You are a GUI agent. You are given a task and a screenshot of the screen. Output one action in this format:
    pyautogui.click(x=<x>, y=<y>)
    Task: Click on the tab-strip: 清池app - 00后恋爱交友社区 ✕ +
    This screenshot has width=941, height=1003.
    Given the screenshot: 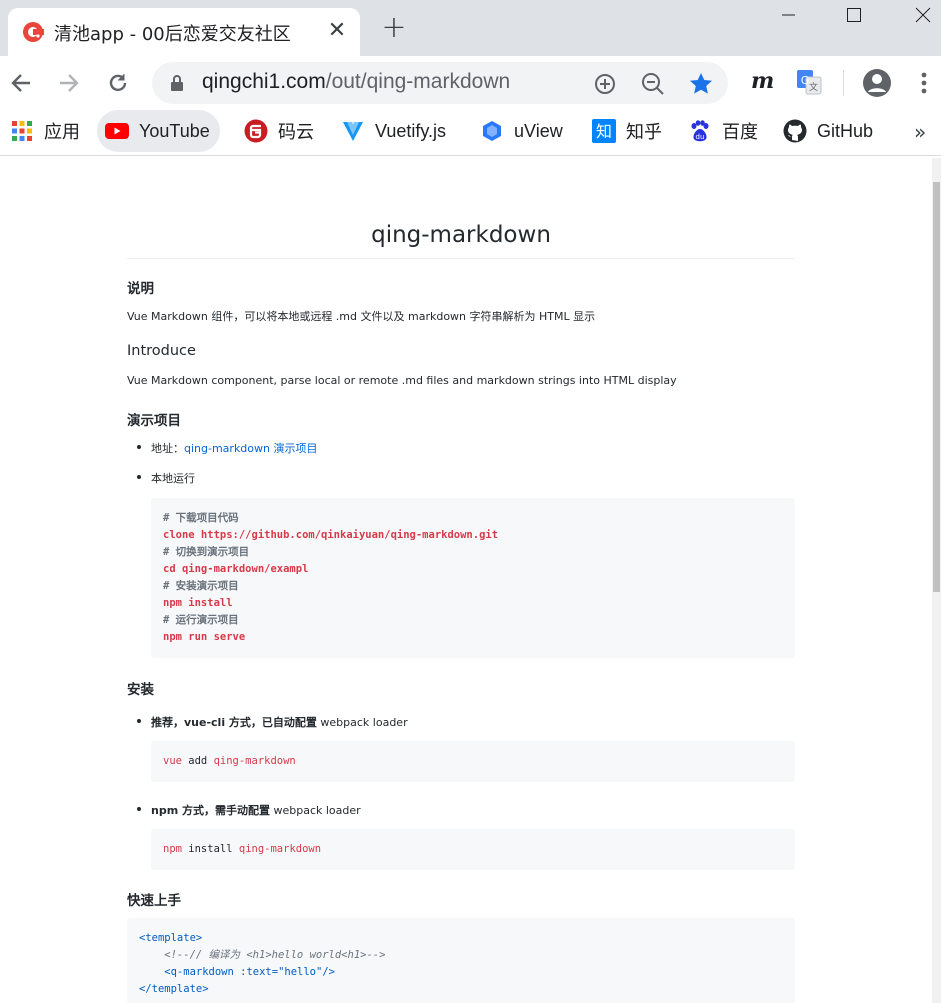 What is the action you would take?
    pyautogui.click(x=470, y=28)
    